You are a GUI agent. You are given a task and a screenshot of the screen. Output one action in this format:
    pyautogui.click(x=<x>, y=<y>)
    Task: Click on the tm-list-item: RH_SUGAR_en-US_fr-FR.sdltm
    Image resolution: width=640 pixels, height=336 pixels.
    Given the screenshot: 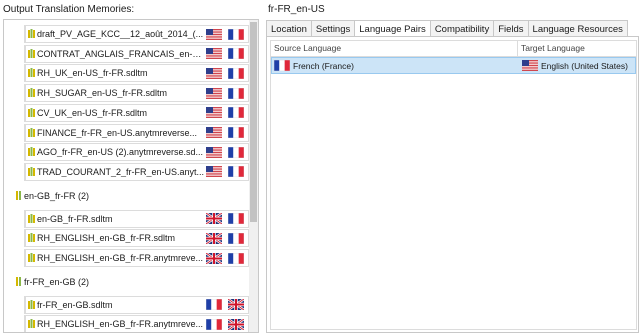 What is the action you would take?
    pyautogui.click(x=136, y=93)
    